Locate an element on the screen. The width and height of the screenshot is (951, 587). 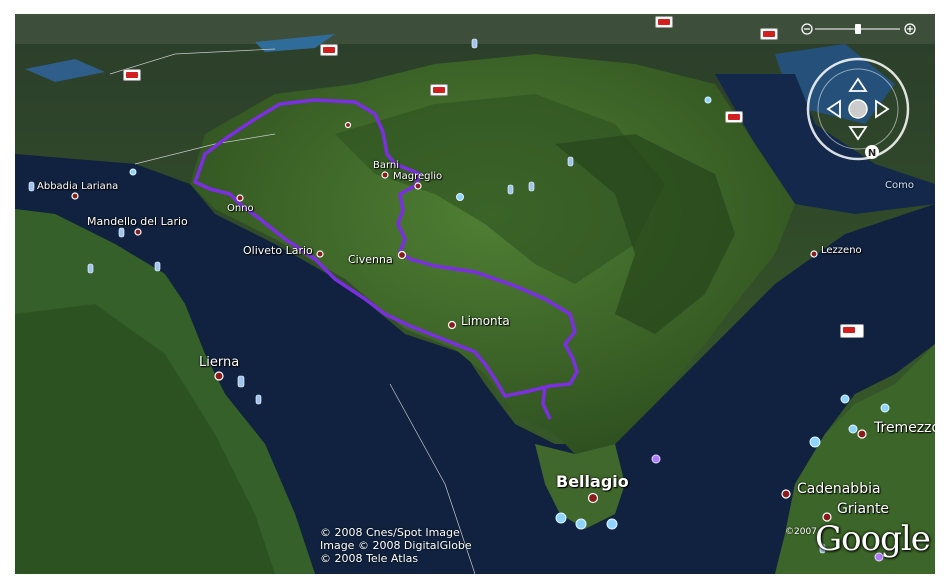
svg-text: N is located at coordinates (872, 153).